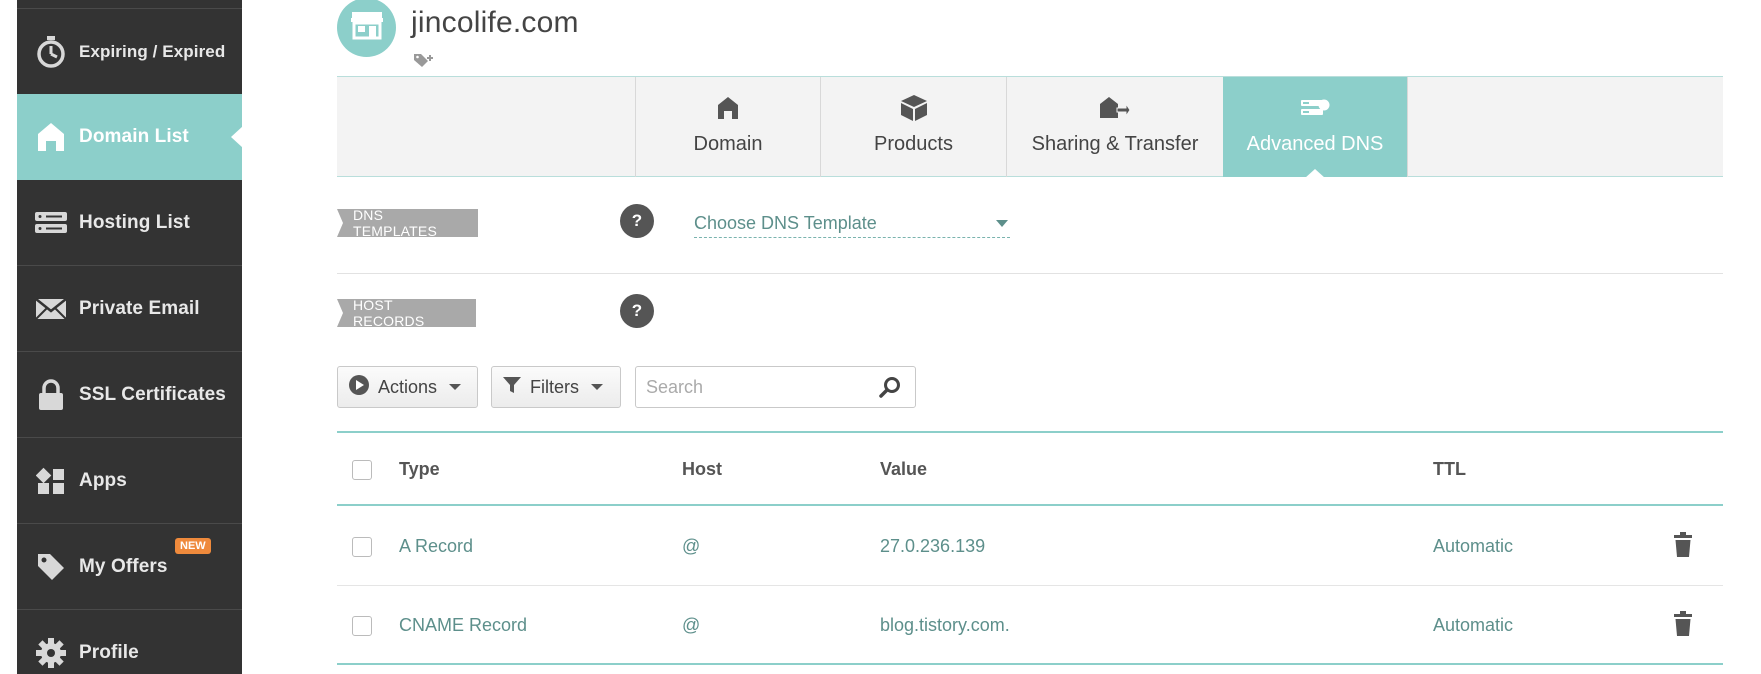  Describe the element at coordinates (756, 387) in the screenshot. I see `search-input` at that location.